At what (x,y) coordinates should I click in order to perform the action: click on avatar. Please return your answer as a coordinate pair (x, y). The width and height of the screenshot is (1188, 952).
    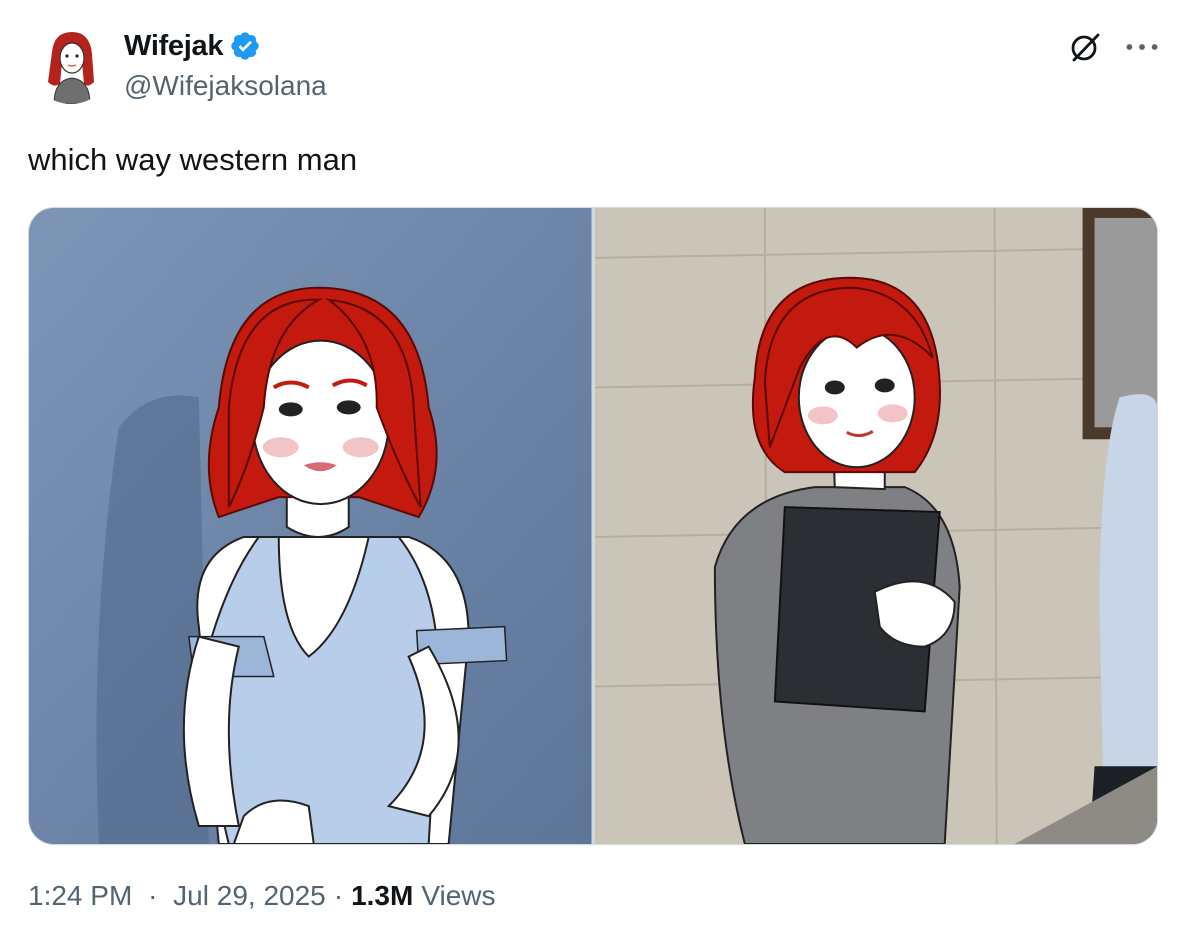
    Looking at the image, I should click on (71, 63).